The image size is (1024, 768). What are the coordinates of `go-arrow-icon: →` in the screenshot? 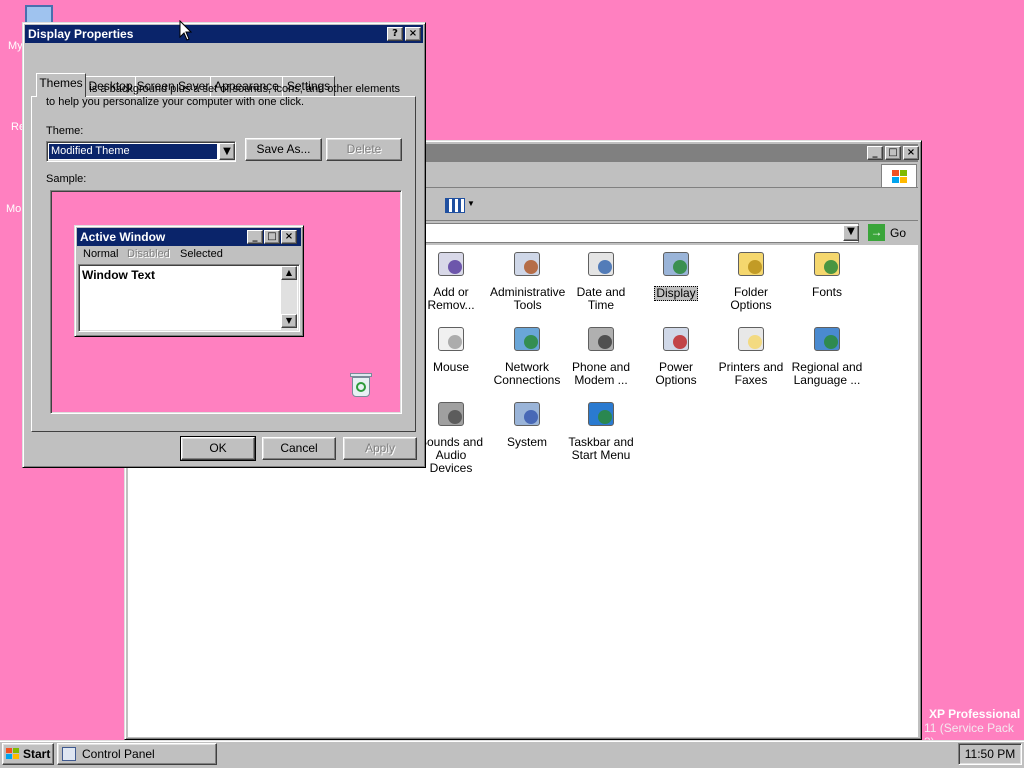 It's located at (876, 232).